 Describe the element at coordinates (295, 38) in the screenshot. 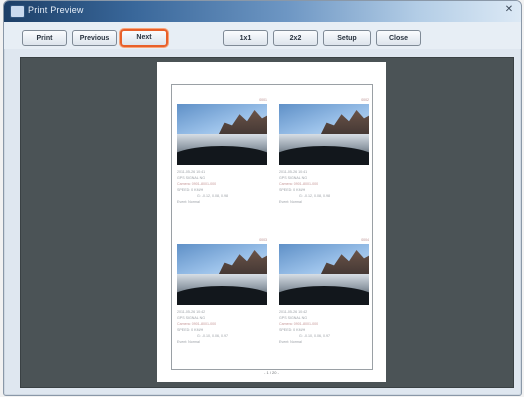

I see `layout-2x2-button: 2x2` at that location.